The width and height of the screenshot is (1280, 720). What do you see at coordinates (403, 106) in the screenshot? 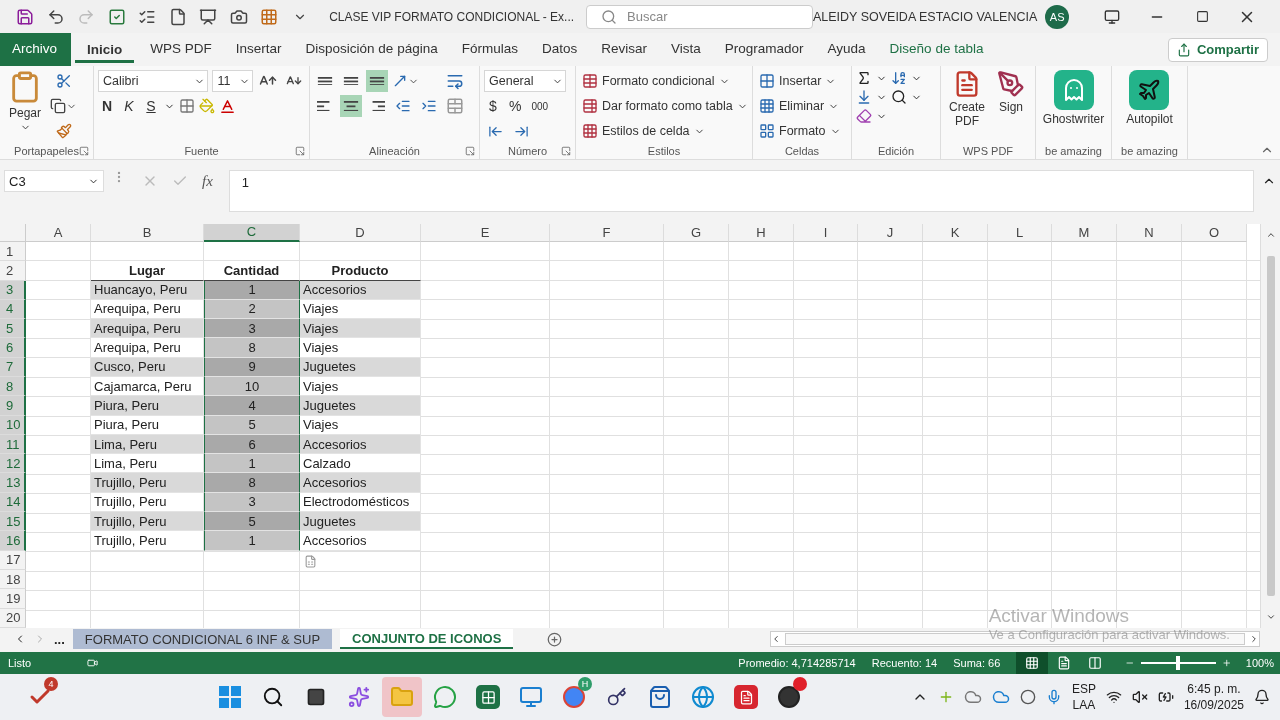
I see `decrease-indent-icon` at bounding box center [403, 106].